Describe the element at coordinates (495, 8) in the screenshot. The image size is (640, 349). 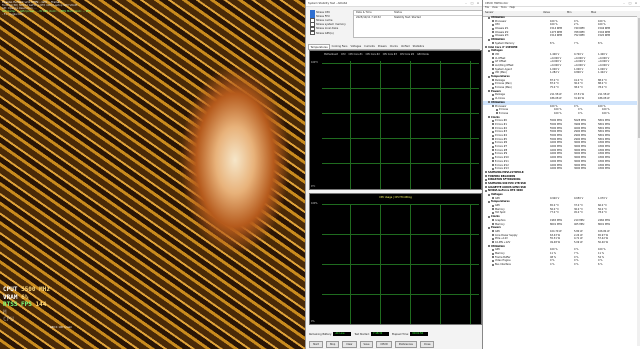
I see `menu-view: View` at that location.